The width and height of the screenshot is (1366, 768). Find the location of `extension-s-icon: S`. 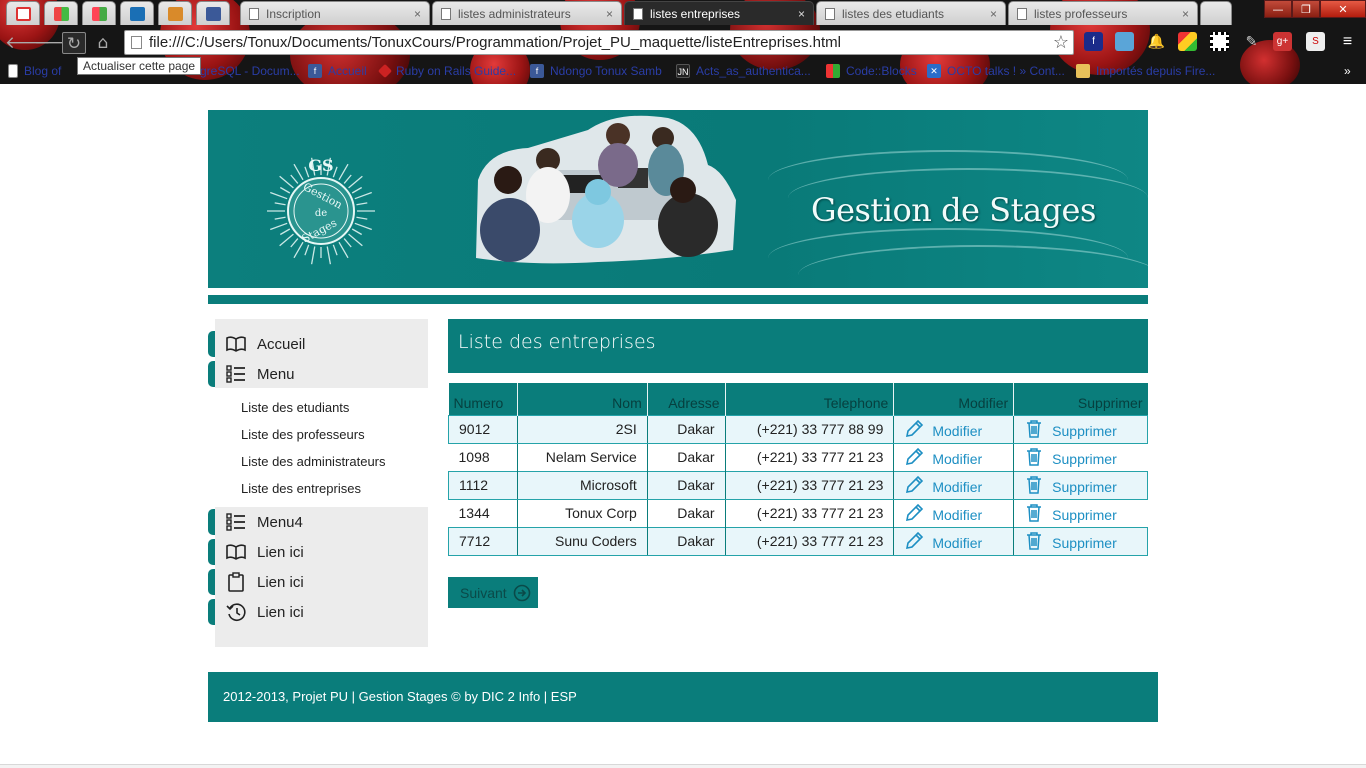

extension-s-icon: S is located at coordinates (1315, 41).